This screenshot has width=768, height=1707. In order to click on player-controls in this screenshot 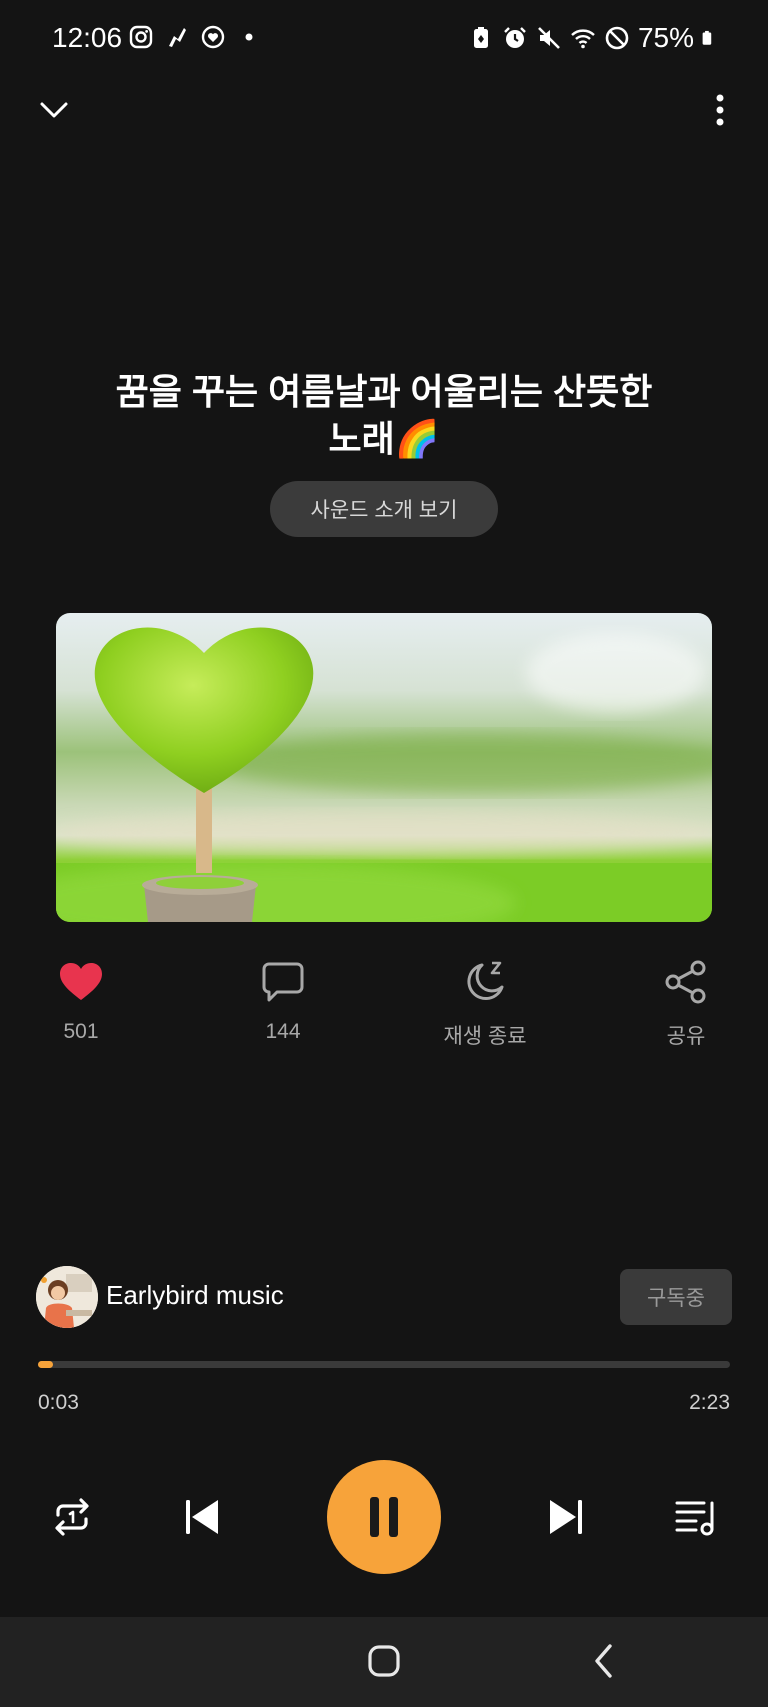, I will do `click(384, 1518)`.